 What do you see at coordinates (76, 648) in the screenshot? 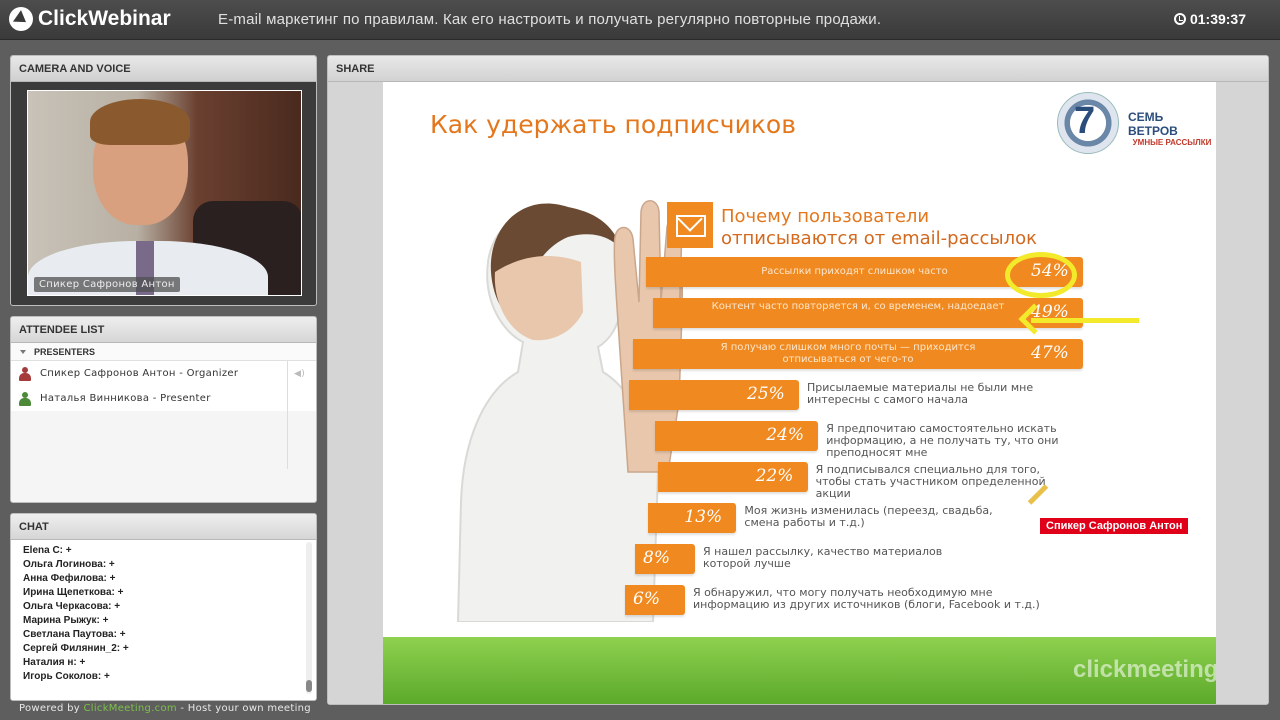
I see `chat-message: Сергей Филянин_2: +` at bounding box center [76, 648].